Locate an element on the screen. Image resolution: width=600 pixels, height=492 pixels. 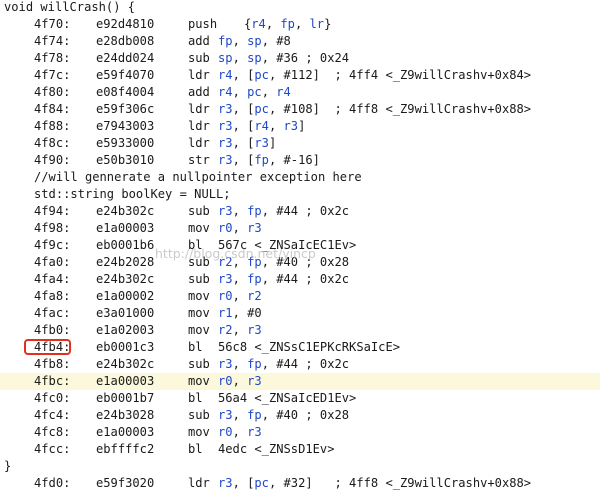
instruction-row: 4fa8: e1a00002 mov r0, r2 is located at coordinates (300, 296).